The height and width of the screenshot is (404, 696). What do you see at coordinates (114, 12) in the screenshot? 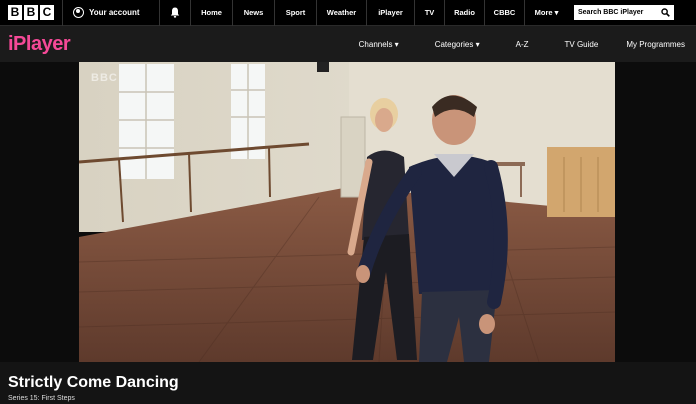
I see `account-label: Your account` at bounding box center [114, 12].